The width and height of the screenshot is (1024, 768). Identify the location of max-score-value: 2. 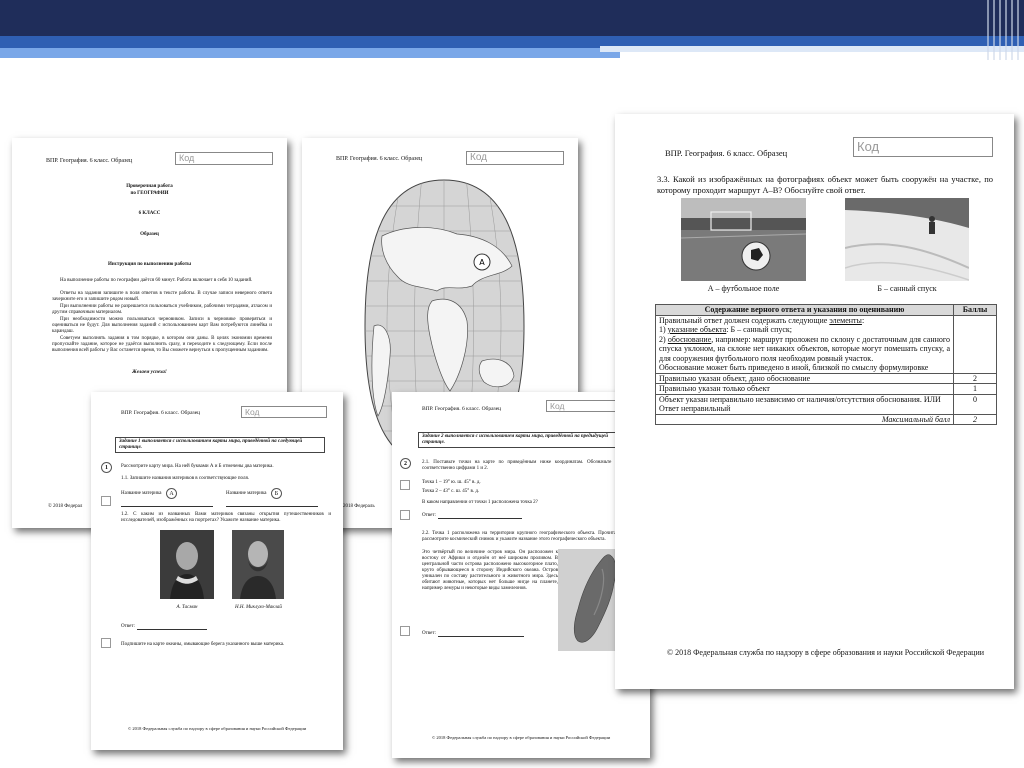
(975, 419).